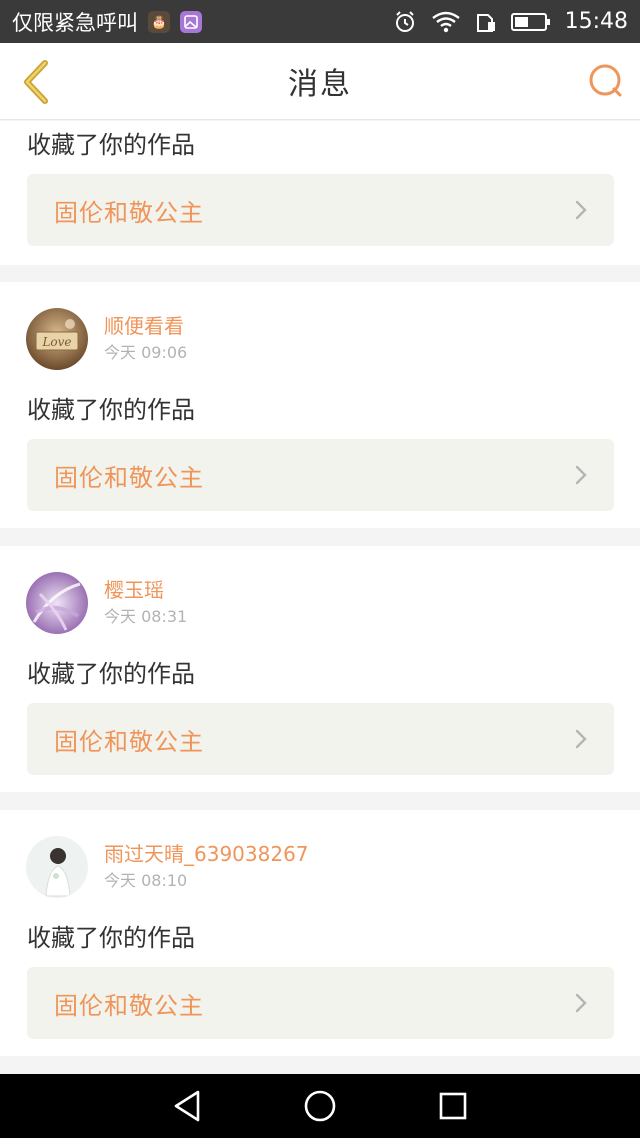 This screenshot has height=1138, width=640. What do you see at coordinates (320, 21) in the screenshot?
I see `status-bar: 仅限紧急呼叫 🎂 15:48` at bounding box center [320, 21].